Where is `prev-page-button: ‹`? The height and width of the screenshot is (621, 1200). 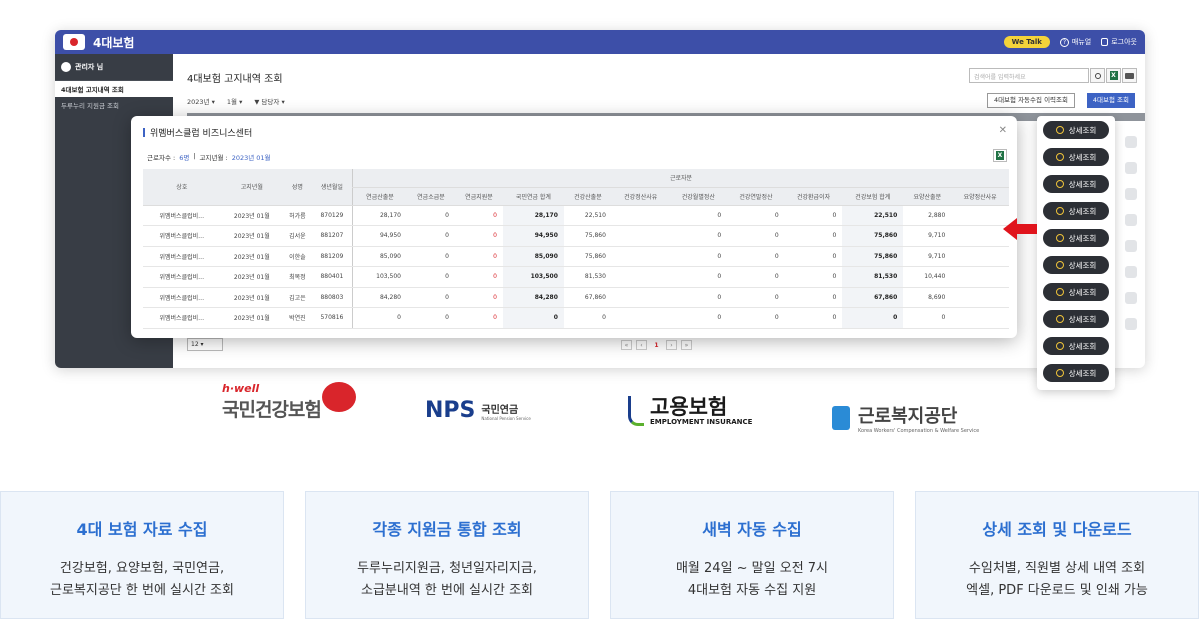 prev-page-button: ‹ is located at coordinates (641, 345).